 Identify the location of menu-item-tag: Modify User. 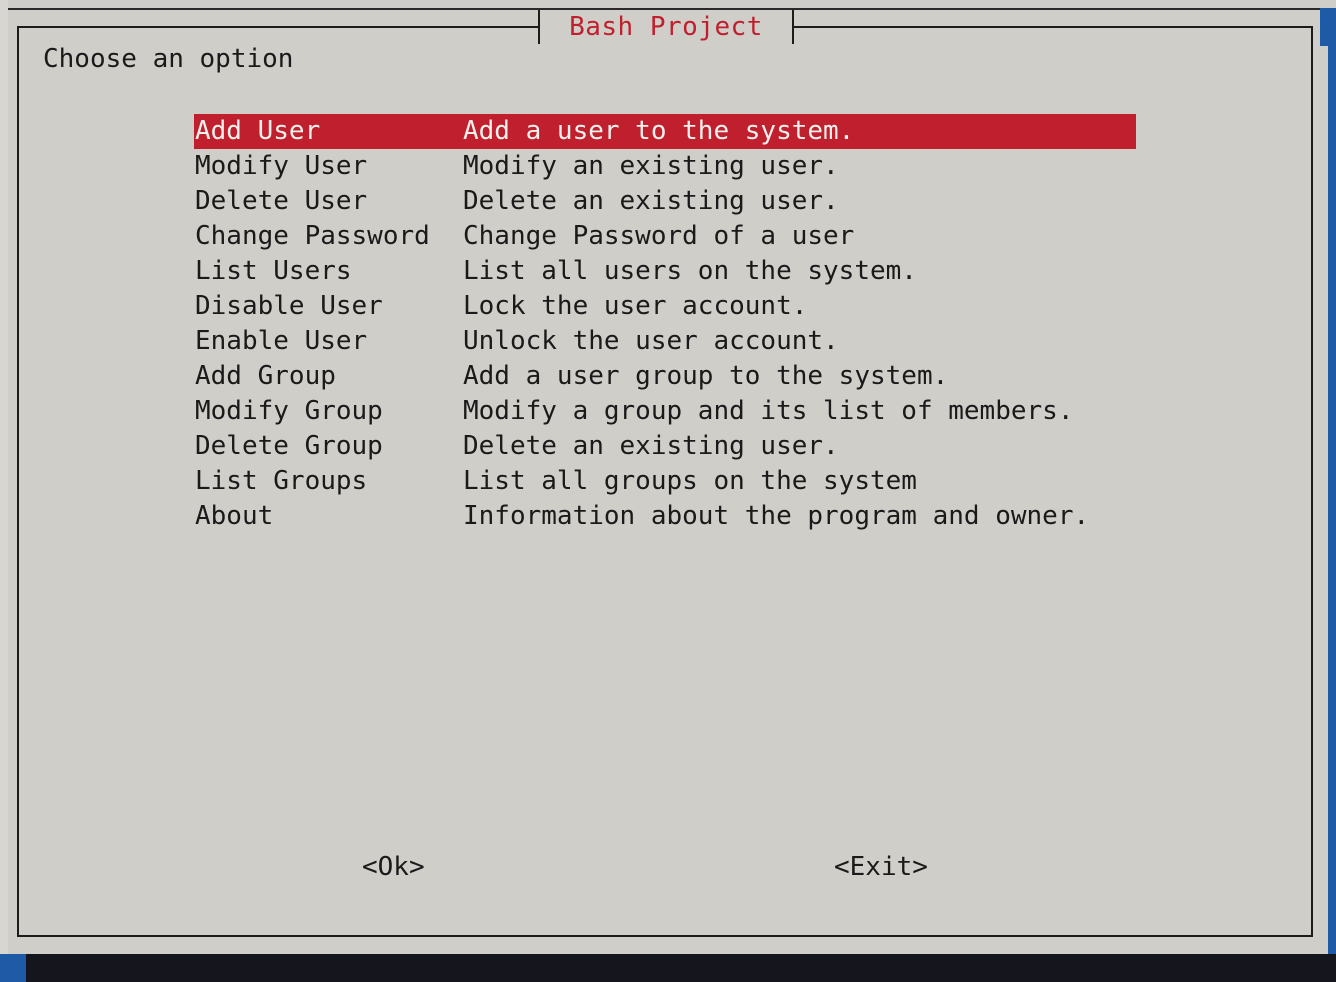
(281, 166).